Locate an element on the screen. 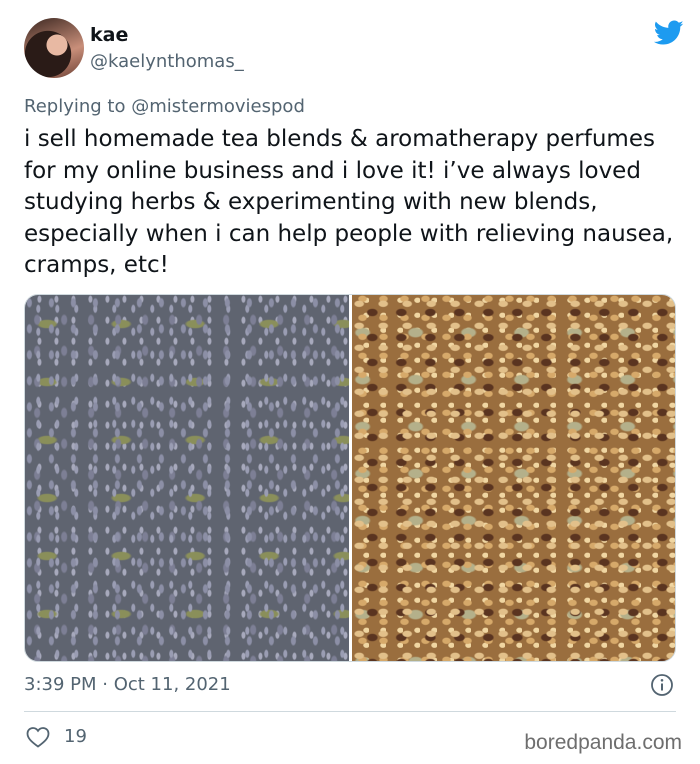 This screenshot has width=700, height=764. tweet-header: kae @kaelynthomas_ is located at coordinates (354, 49).